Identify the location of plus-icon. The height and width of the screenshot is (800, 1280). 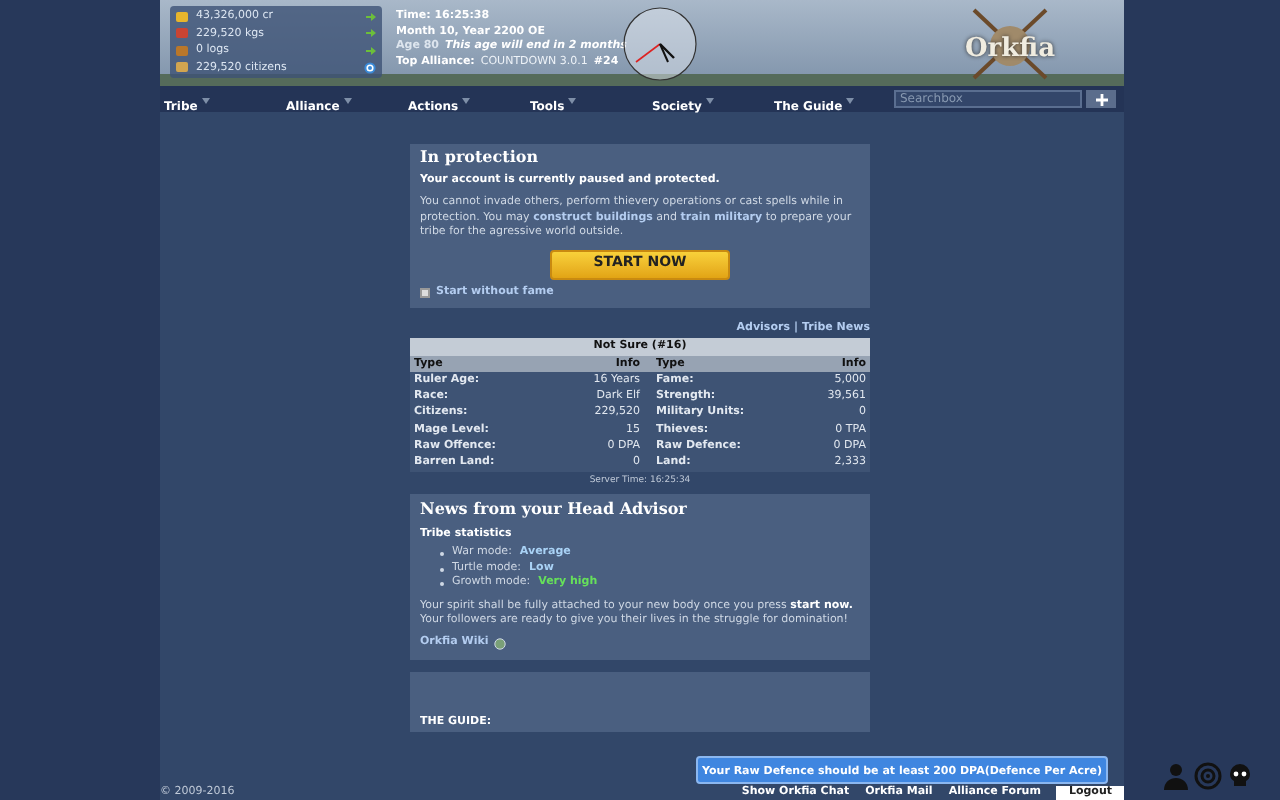
(1101, 99).